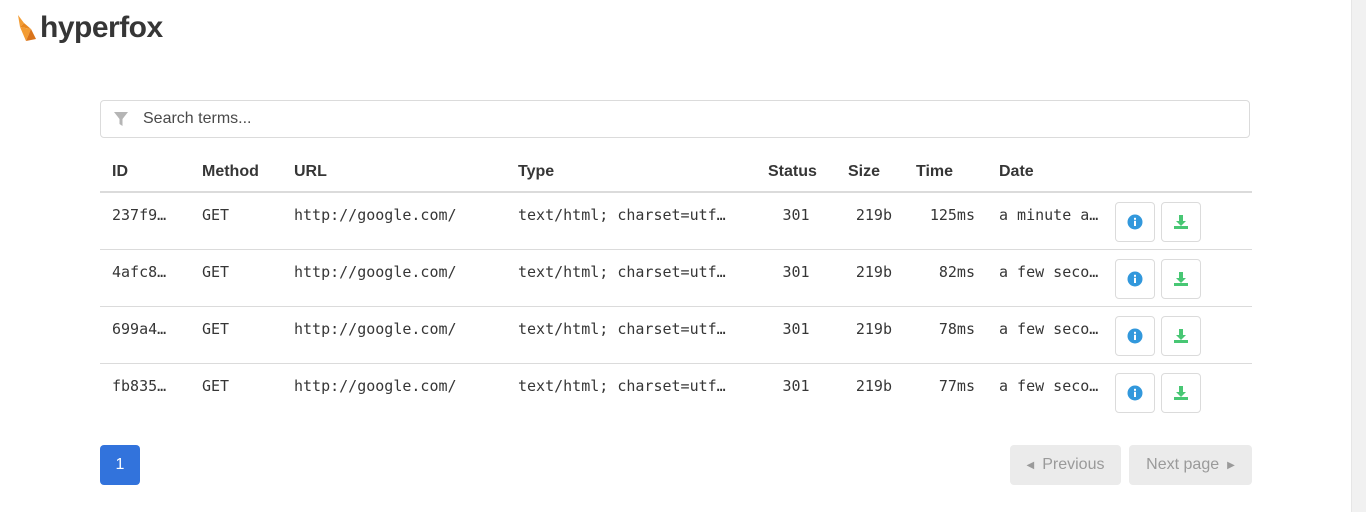 The height and width of the screenshot is (512, 1366). What do you see at coordinates (695, 119) in the screenshot?
I see `search-input` at bounding box center [695, 119].